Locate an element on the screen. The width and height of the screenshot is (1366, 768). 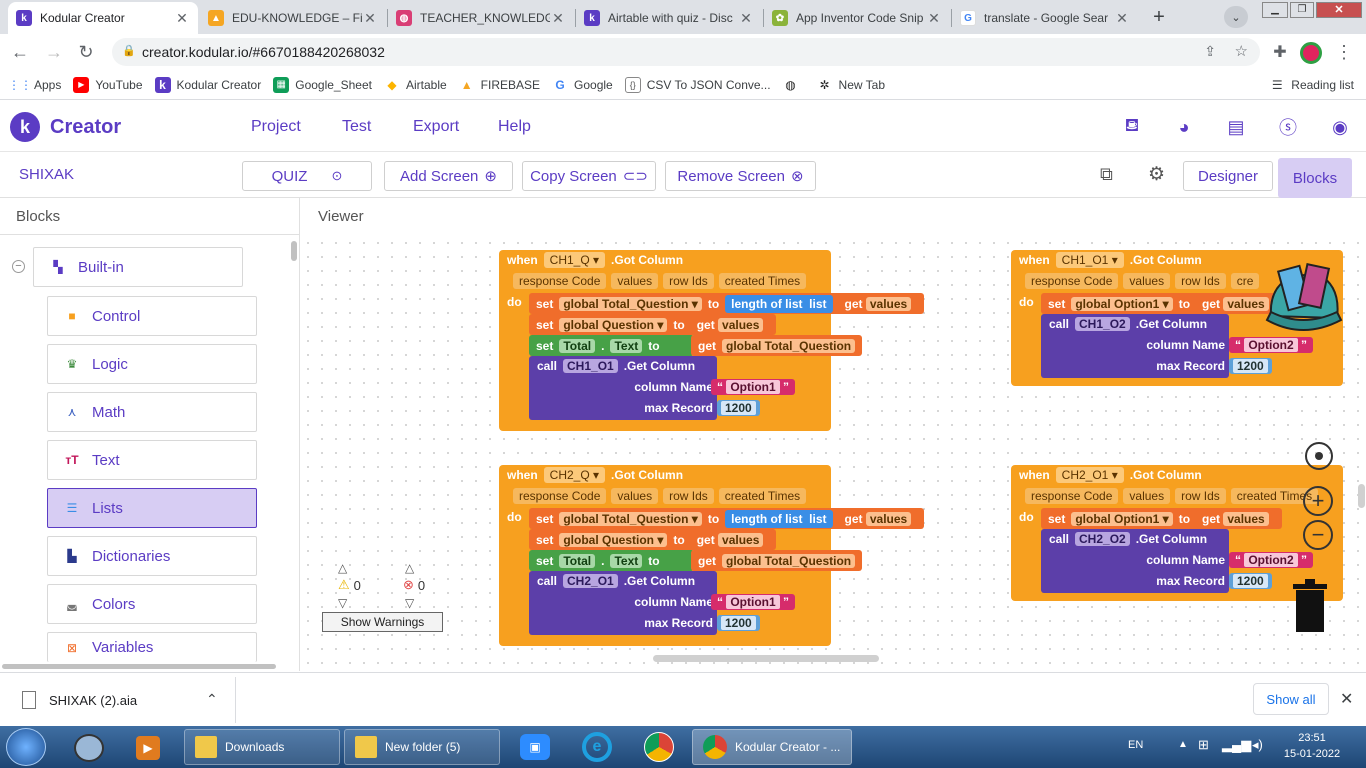
volume-icon: ◂) is located at coordinates (1257, 745).